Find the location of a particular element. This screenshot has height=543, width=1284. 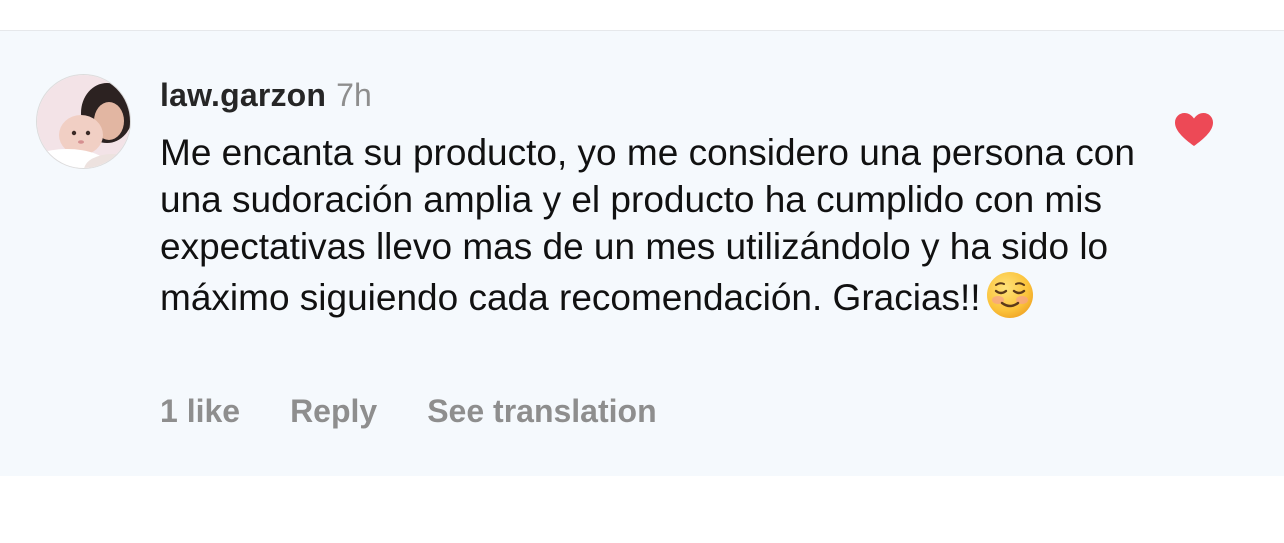

see-translation-button: See translation is located at coordinates (541, 411).